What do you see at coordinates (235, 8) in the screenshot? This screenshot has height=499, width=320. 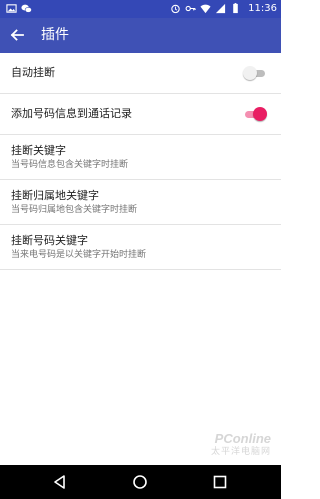 I see `battery-icon` at bounding box center [235, 8].